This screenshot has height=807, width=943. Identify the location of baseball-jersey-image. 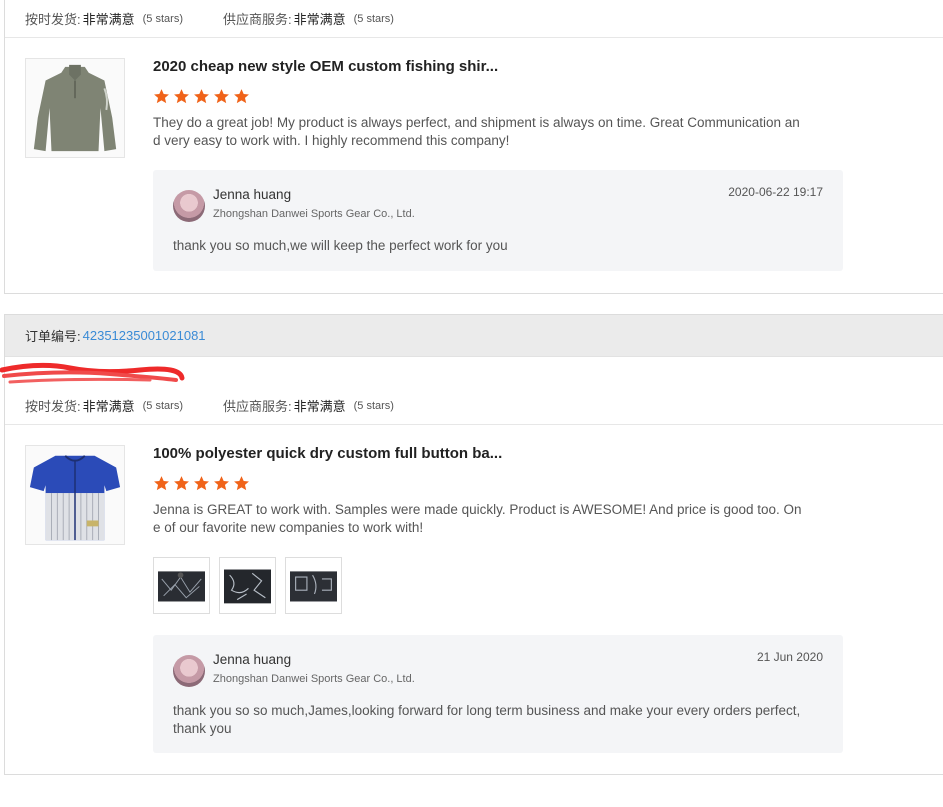
(75, 495).